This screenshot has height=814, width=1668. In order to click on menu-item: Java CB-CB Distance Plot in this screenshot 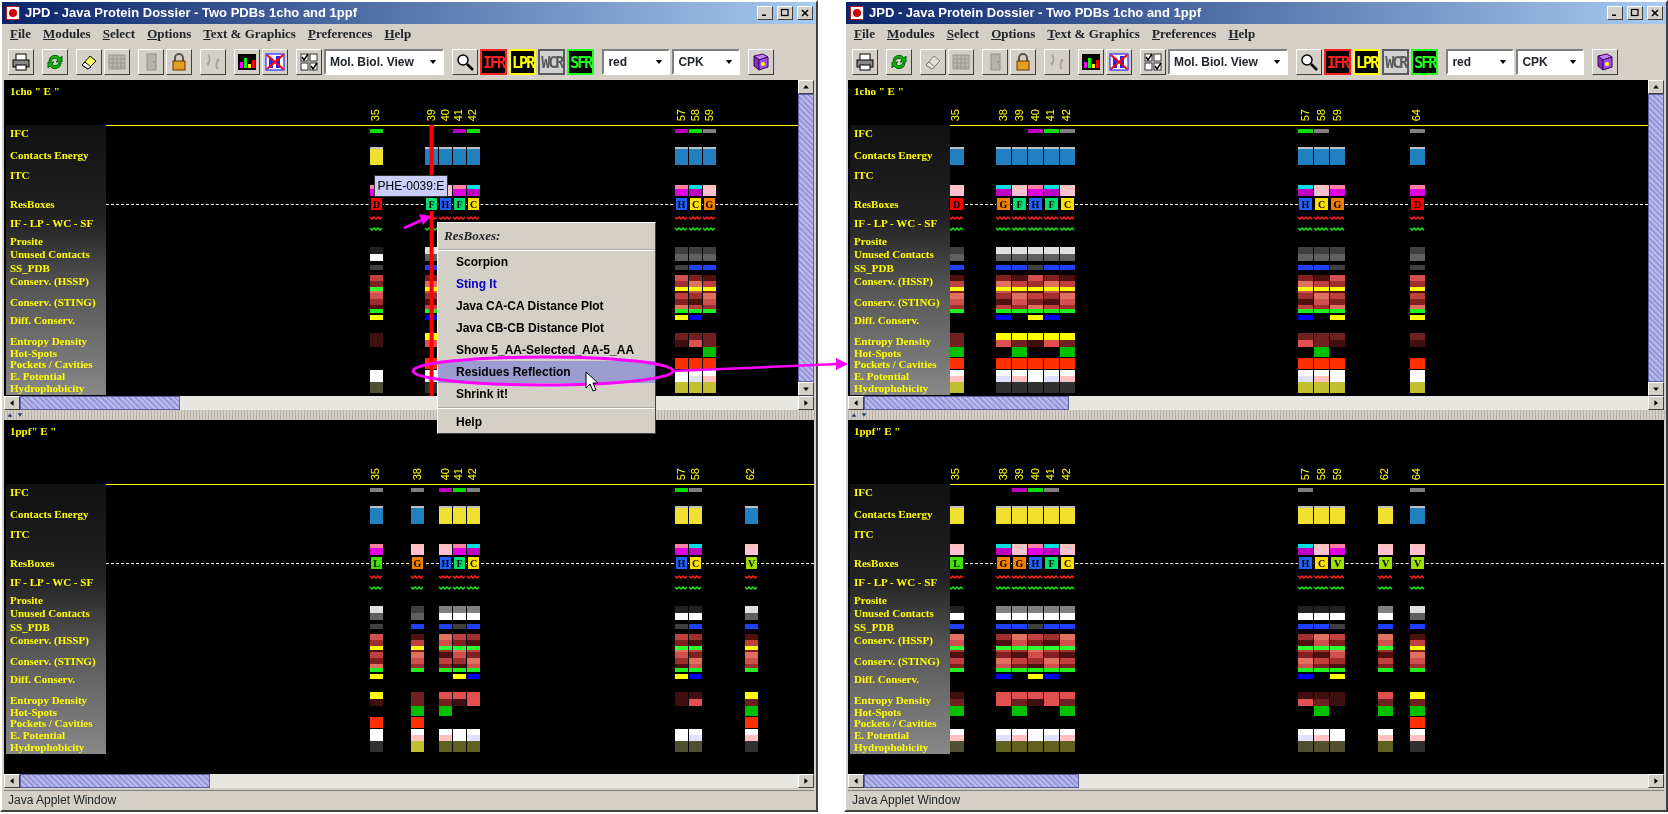, I will do `click(546, 327)`.